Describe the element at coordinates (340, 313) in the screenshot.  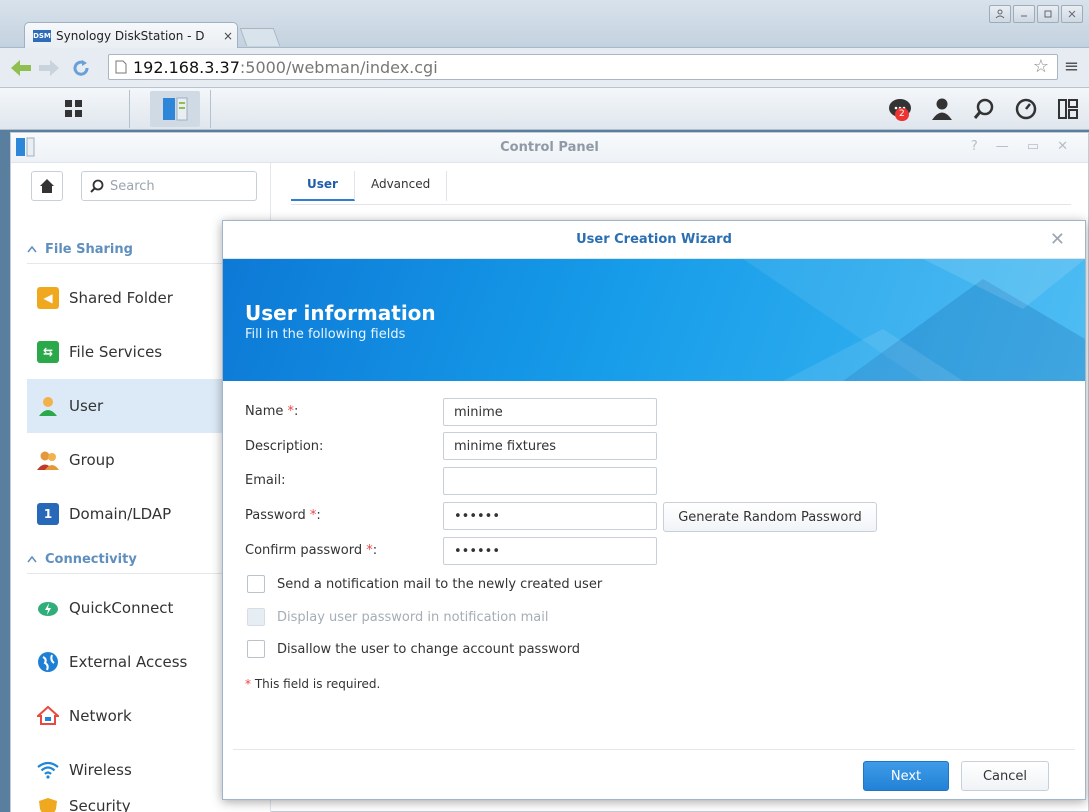
I see `wizard-heading: User information` at that location.